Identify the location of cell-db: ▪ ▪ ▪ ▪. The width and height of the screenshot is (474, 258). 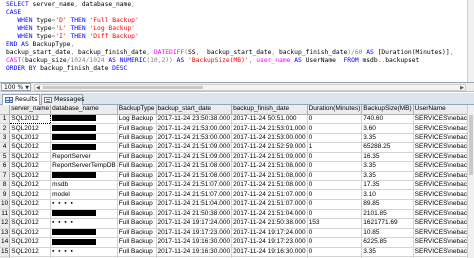
(84, 204).